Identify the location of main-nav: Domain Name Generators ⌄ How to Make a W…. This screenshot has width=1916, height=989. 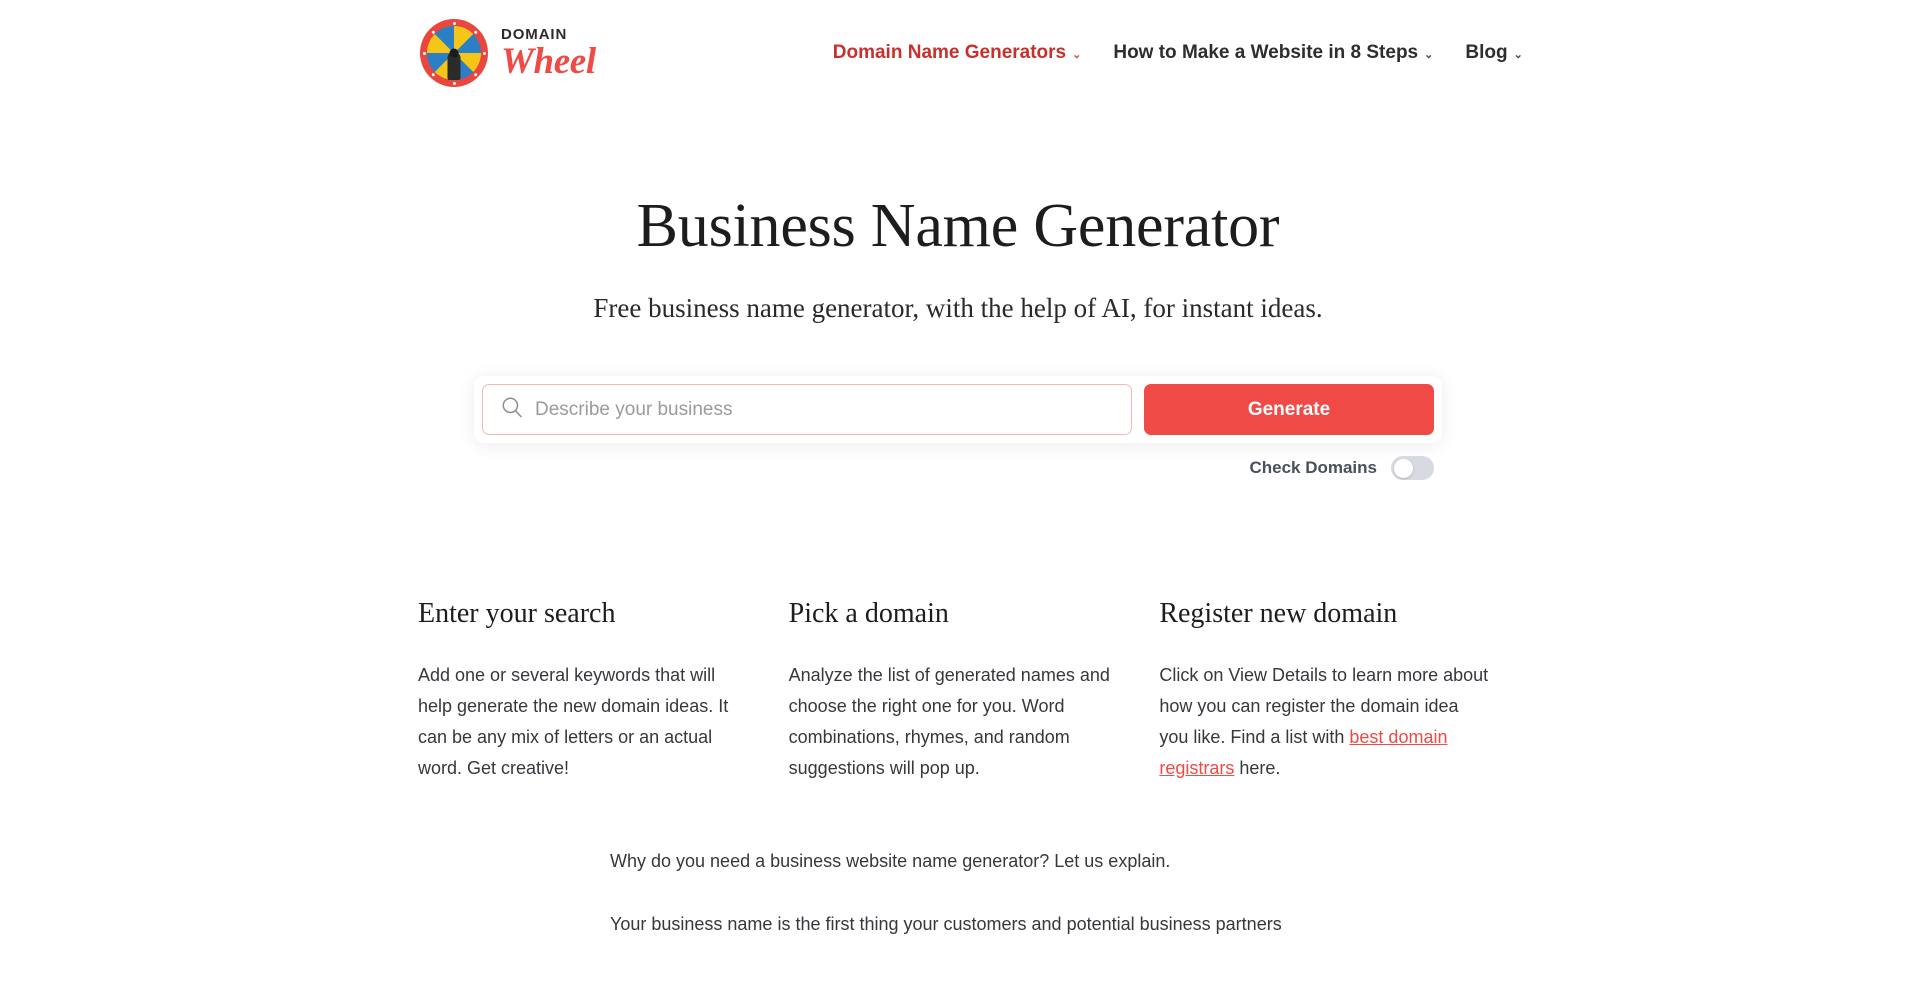
(1178, 53).